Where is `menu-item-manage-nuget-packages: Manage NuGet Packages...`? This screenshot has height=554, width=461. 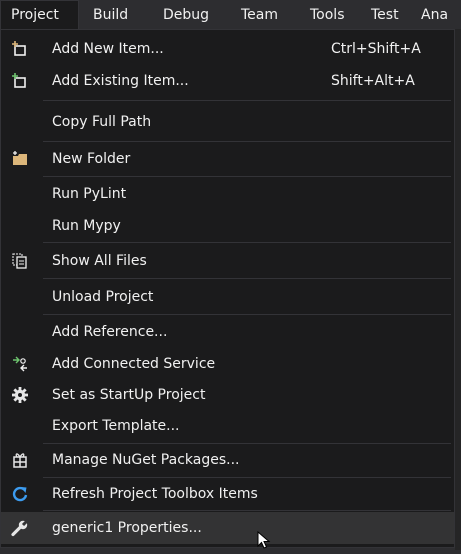
menu-item-manage-nuget-packages: Manage NuGet Packages... is located at coordinates (227, 460).